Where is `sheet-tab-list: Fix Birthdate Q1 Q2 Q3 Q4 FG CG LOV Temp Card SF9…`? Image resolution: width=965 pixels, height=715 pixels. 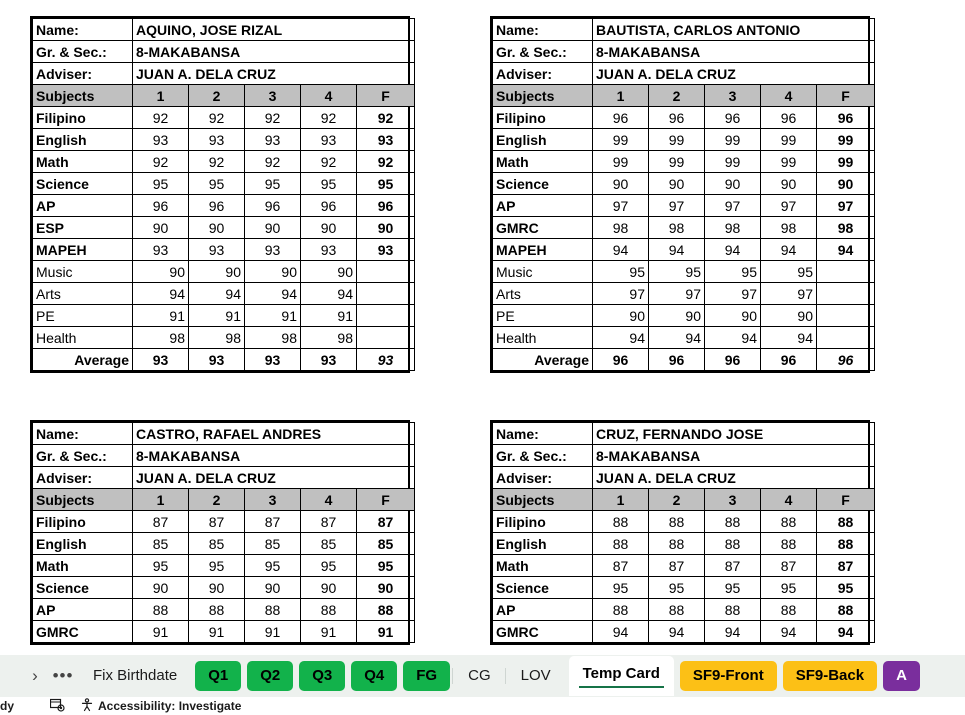 sheet-tab-list: Fix Birthdate Q1 Q2 Q3 Q4 FG CG LOV Temp Card SF9… is located at coordinates (521, 676).